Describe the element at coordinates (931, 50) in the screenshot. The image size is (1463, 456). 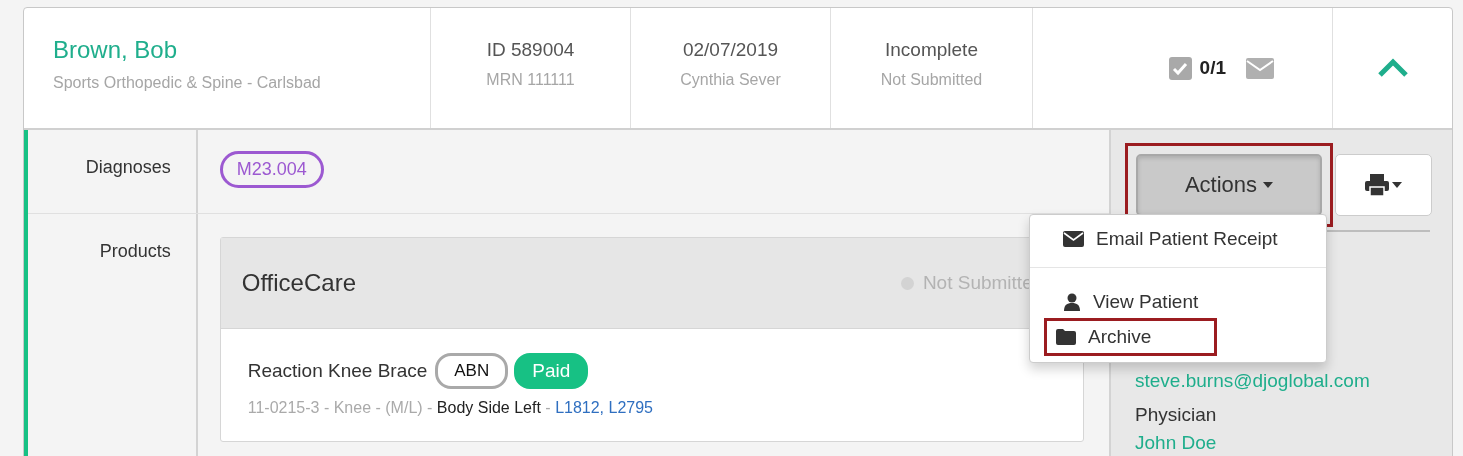
I see `status-text: Incomplete` at that location.